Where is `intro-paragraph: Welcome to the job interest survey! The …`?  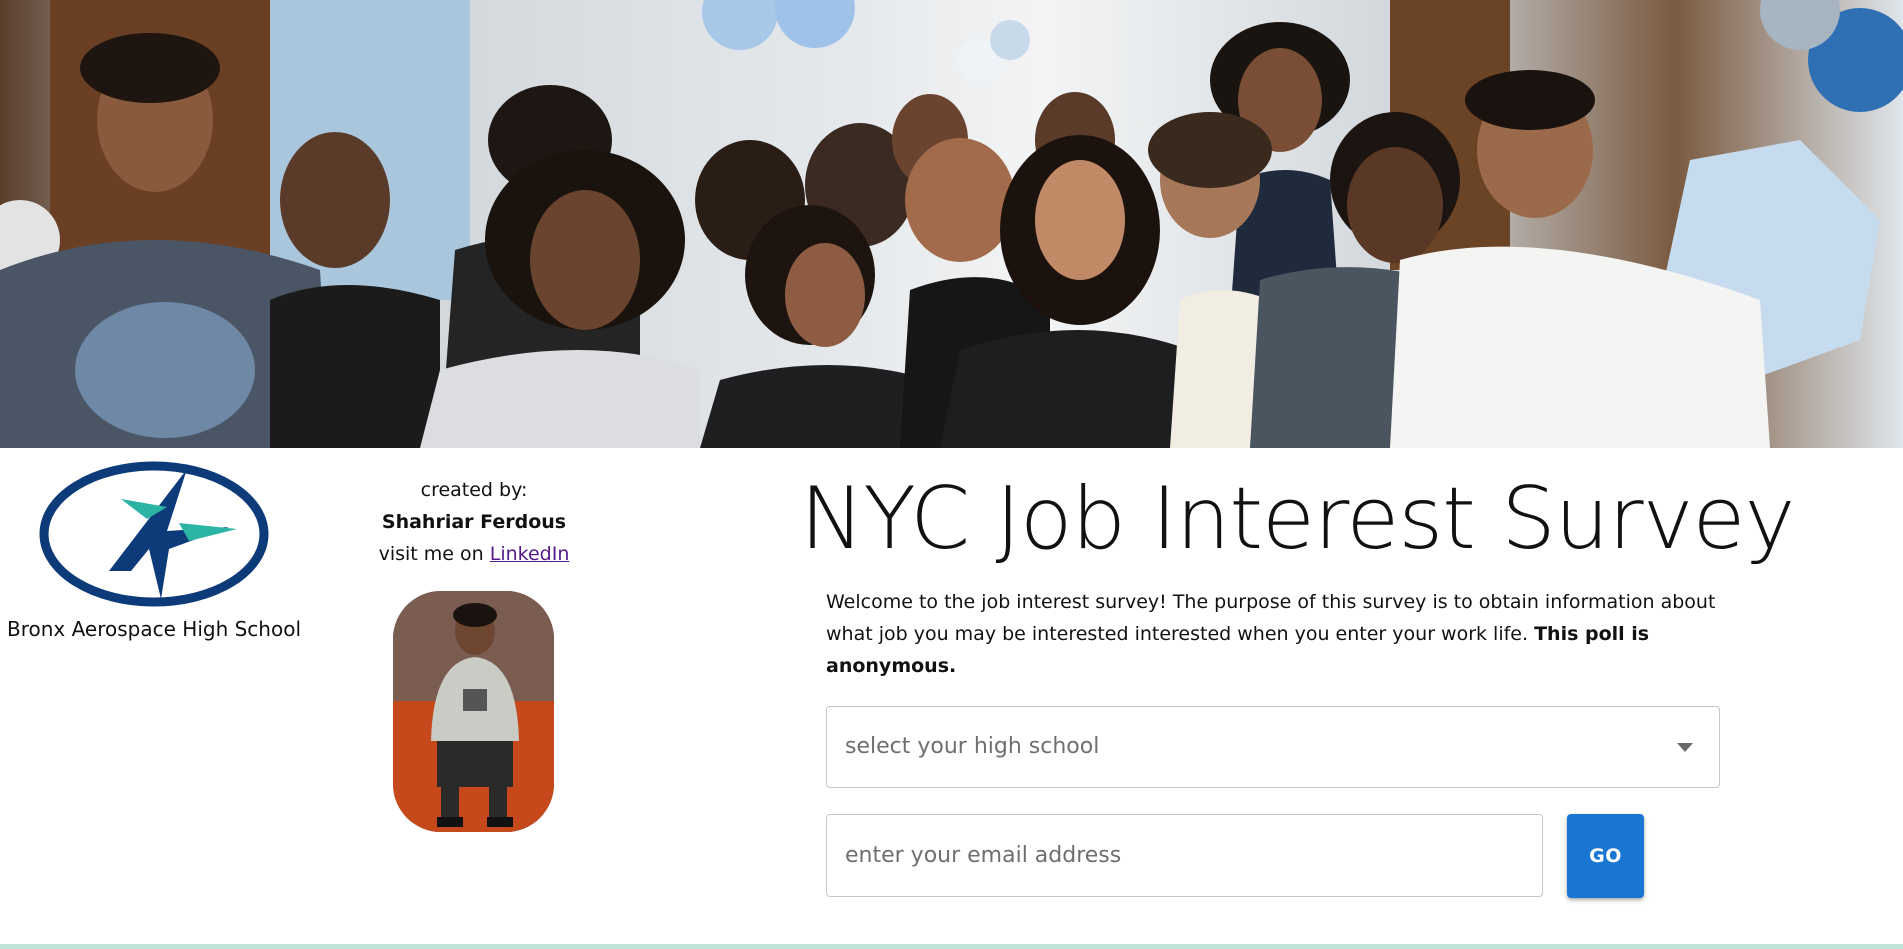 intro-paragraph: Welcome to the job interest survey! The … is located at coordinates (1276, 634).